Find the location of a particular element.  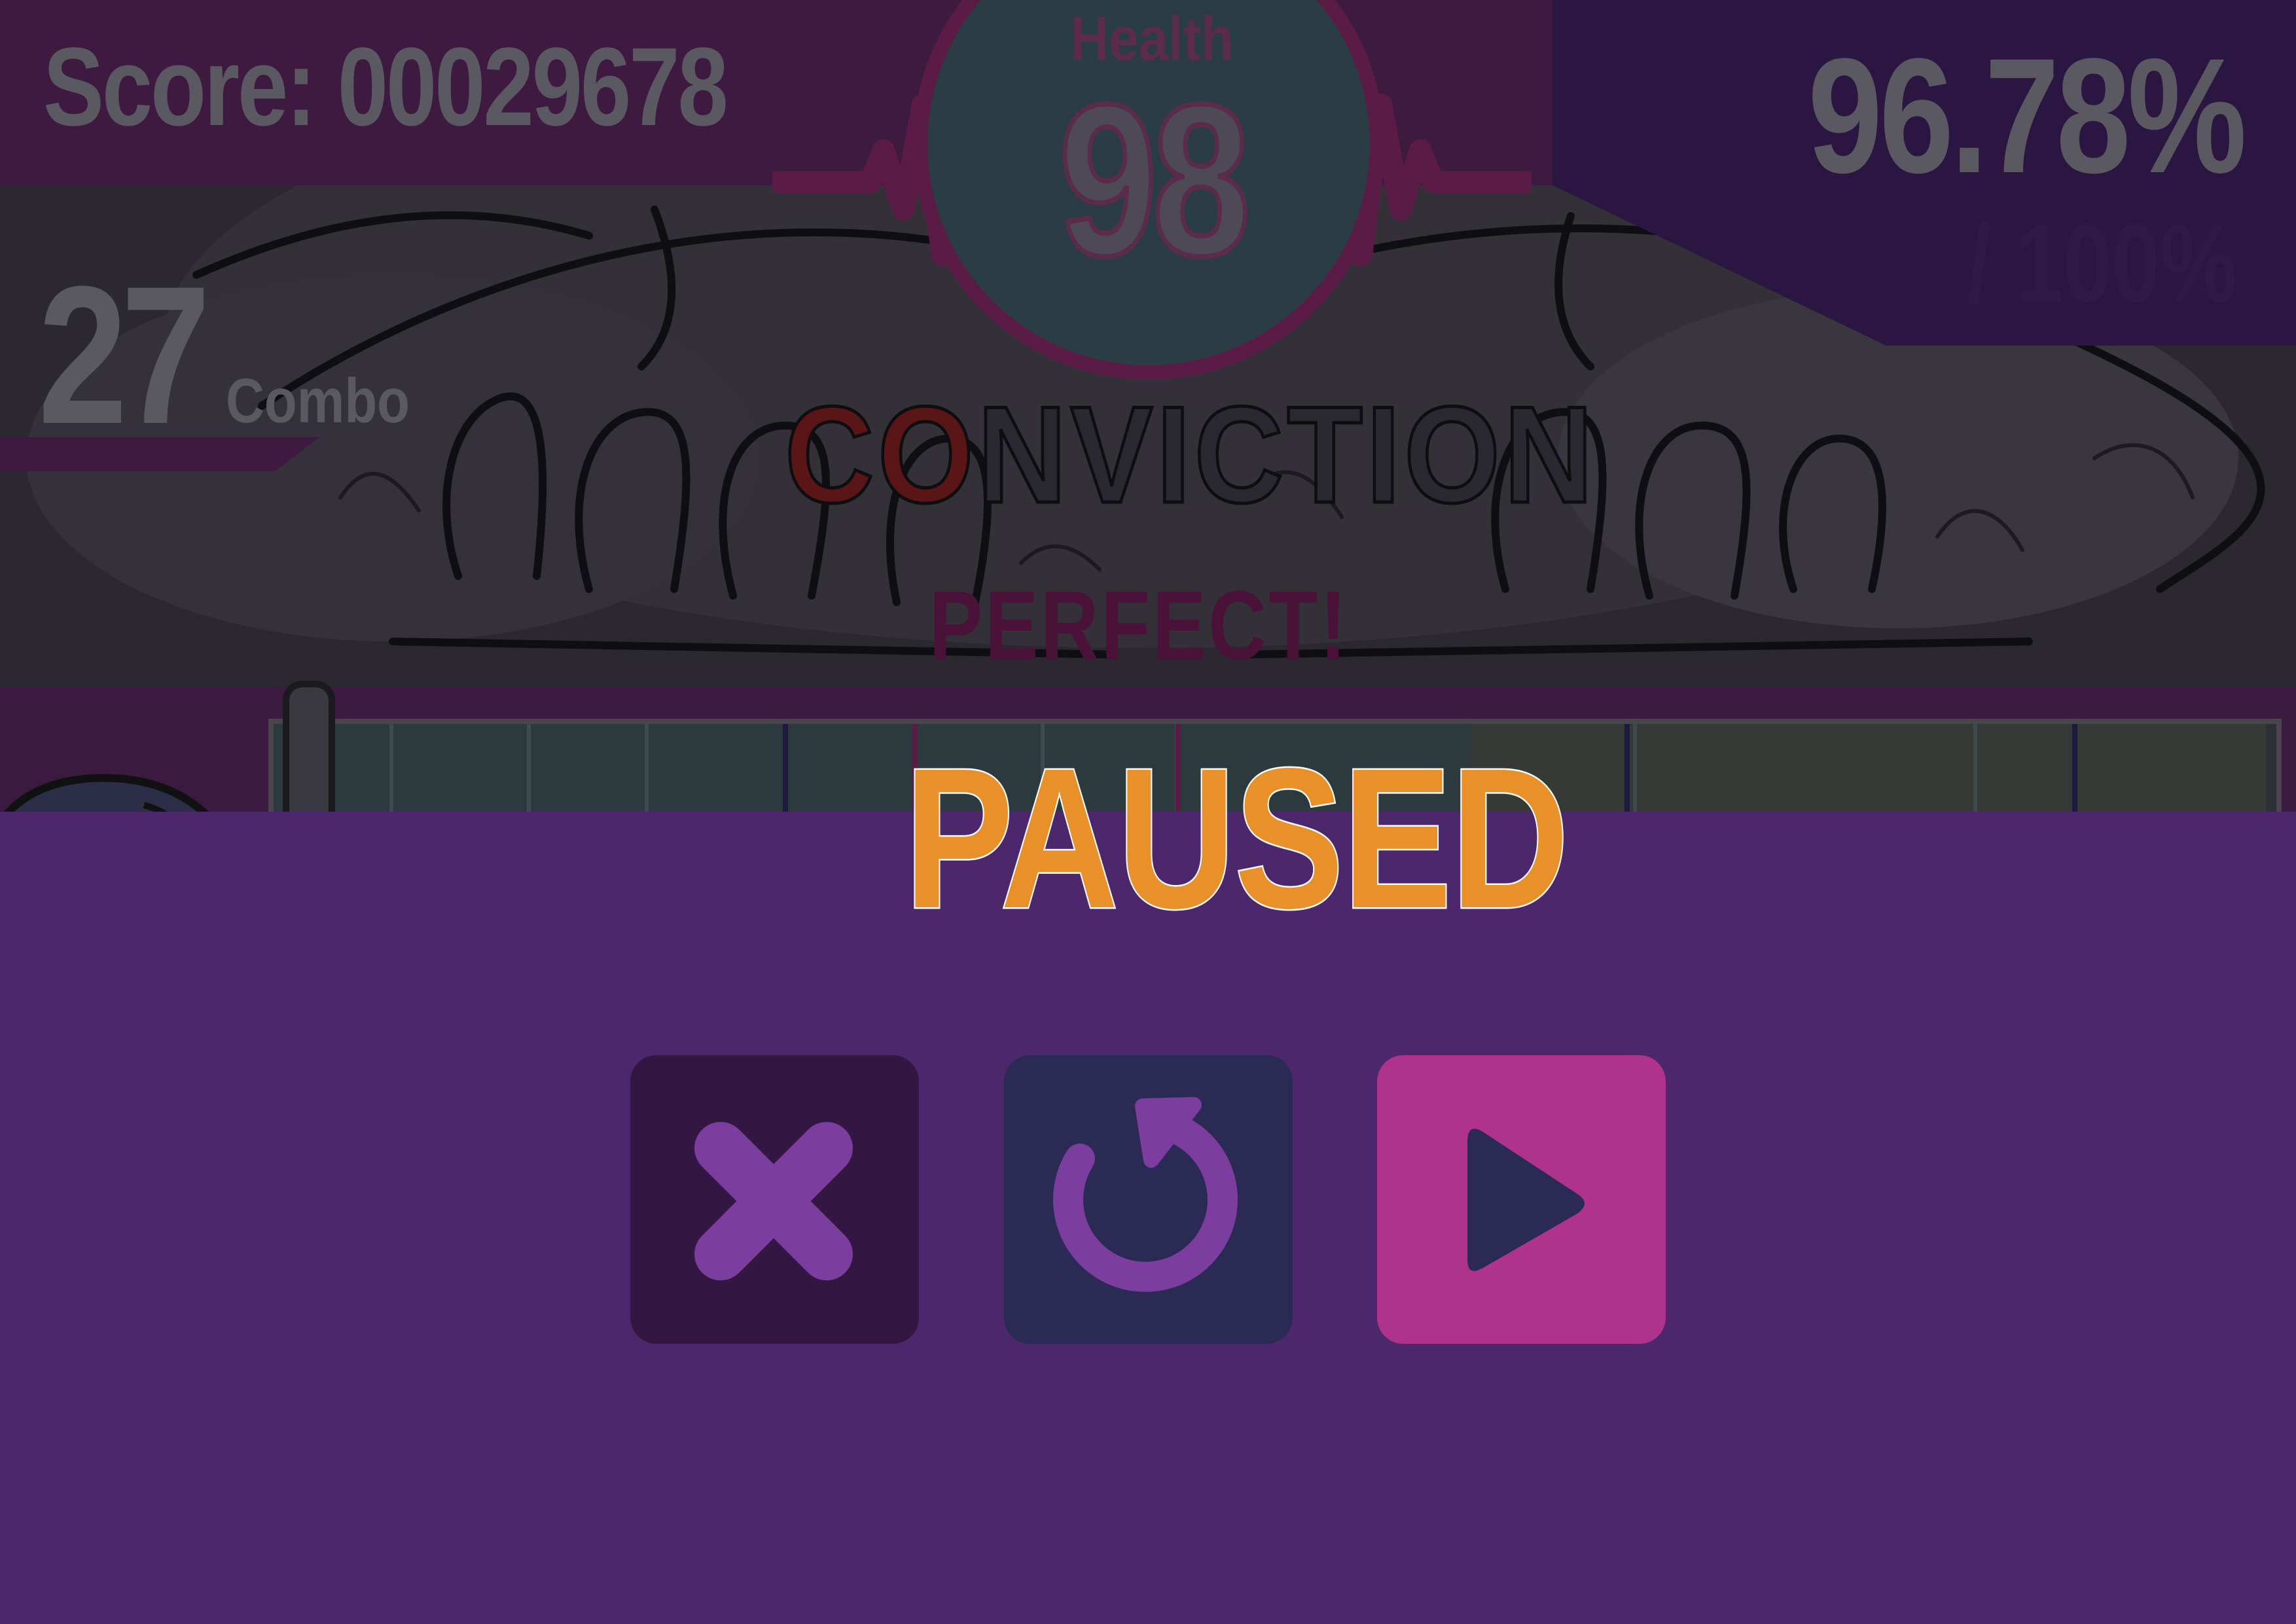

score-text: Score: 00029678 is located at coordinates (385, 87).